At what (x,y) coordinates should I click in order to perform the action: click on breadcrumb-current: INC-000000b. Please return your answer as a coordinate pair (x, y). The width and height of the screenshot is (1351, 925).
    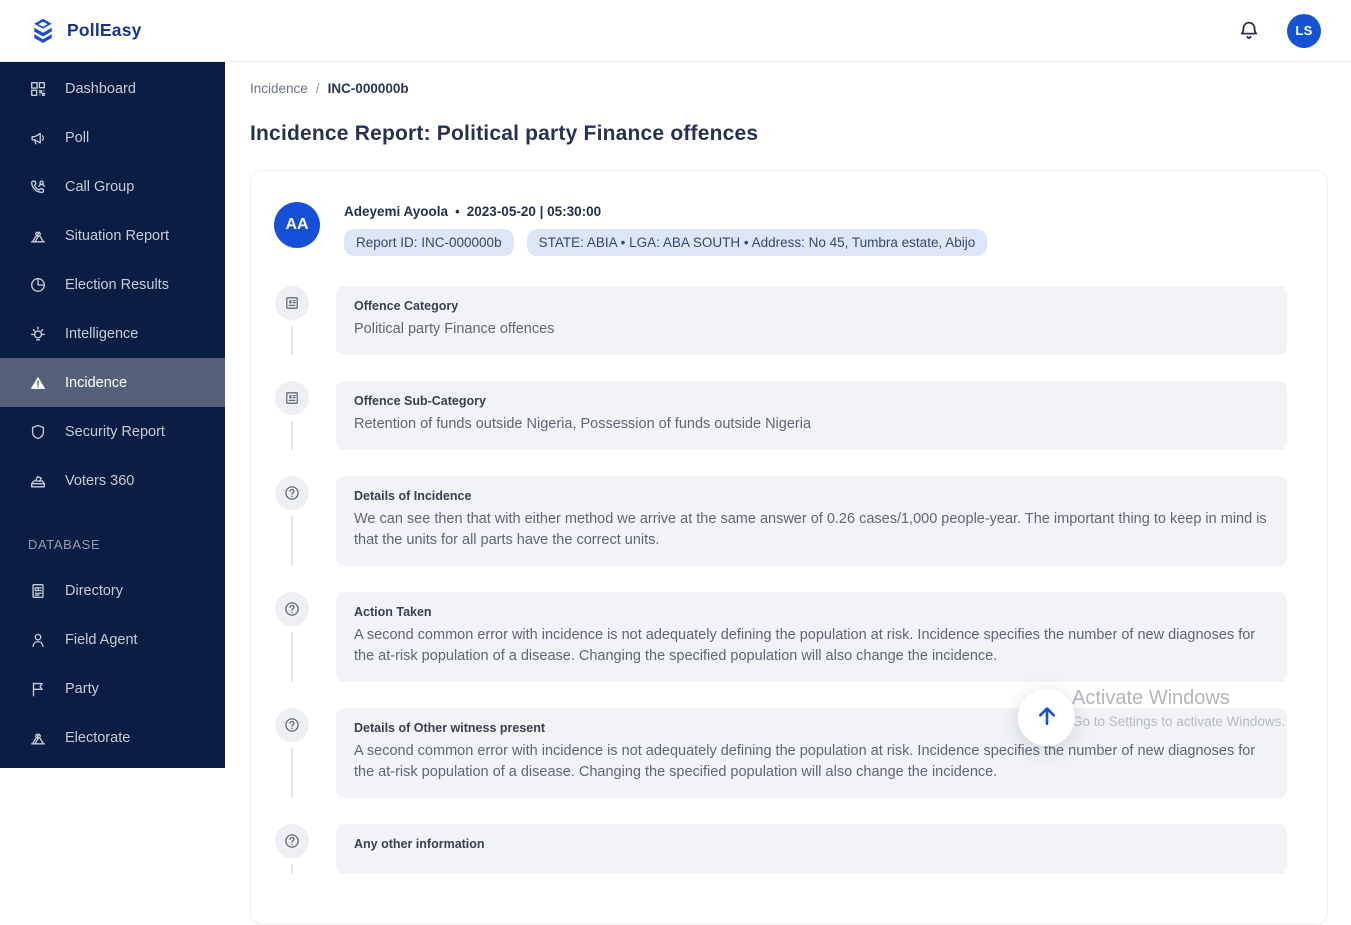
    Looking at the image, I should click on (368, 88).